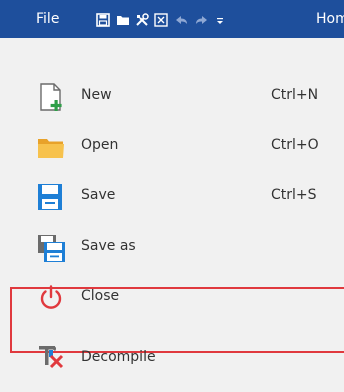  What do you see at coordinates (294, 195) in the screenshot?
I see `shortcut-label: Ctrl+S` at bounding box center [294, 195].